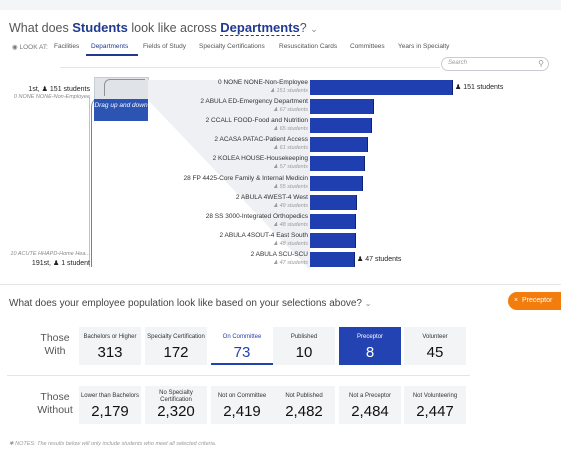 The width and height of the screenshot is (561, 454). What do you see at coordinates (250, 67) in the screenshot?
I see `divider` at bounding box center [250, 67].